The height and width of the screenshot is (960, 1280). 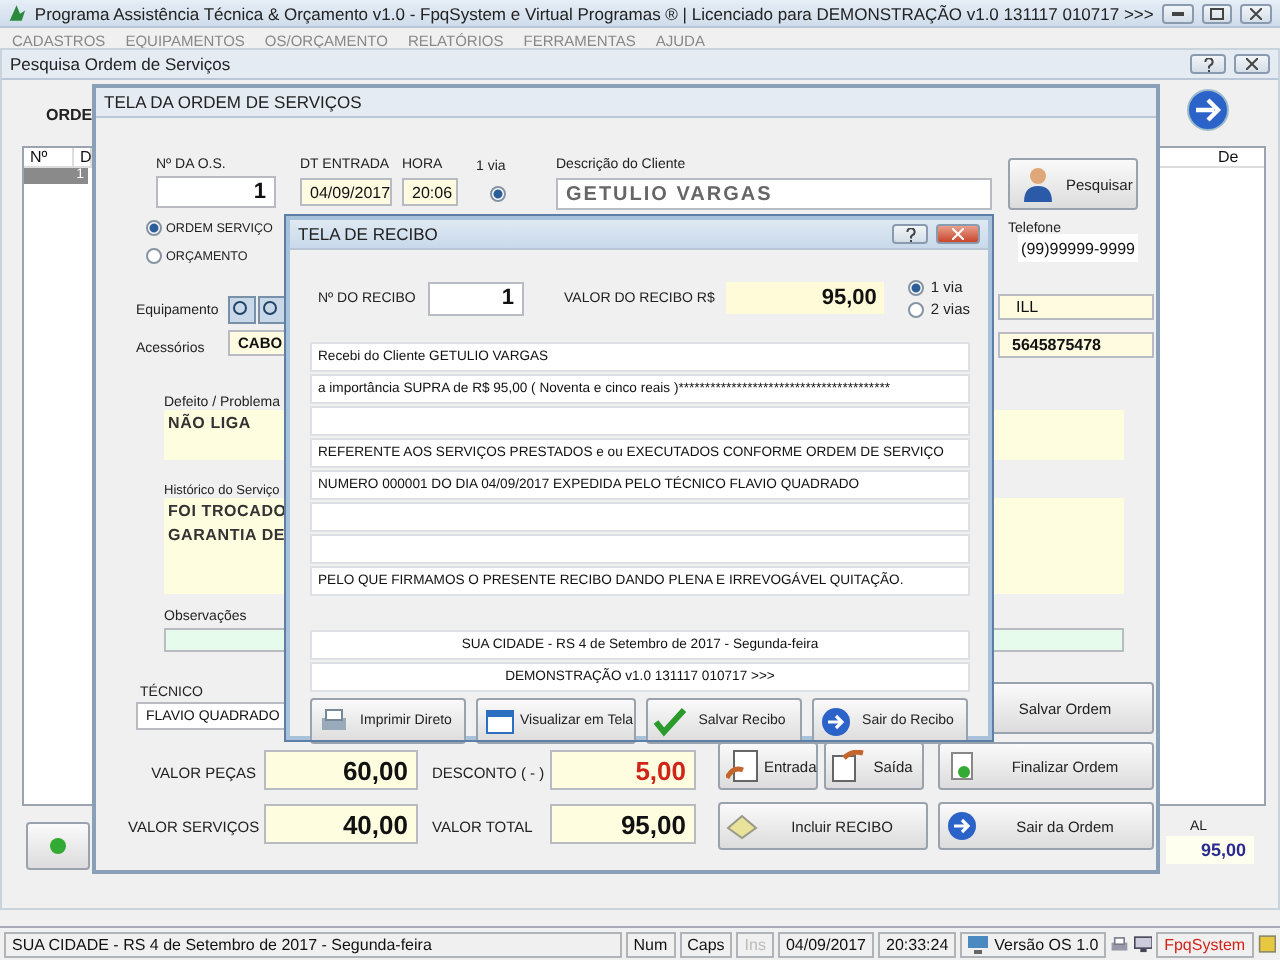 What do you see at coordinates (227, 511) in the screenshot?
I see `text-line: FOI TROCADO` at bounding box center [227, 511].